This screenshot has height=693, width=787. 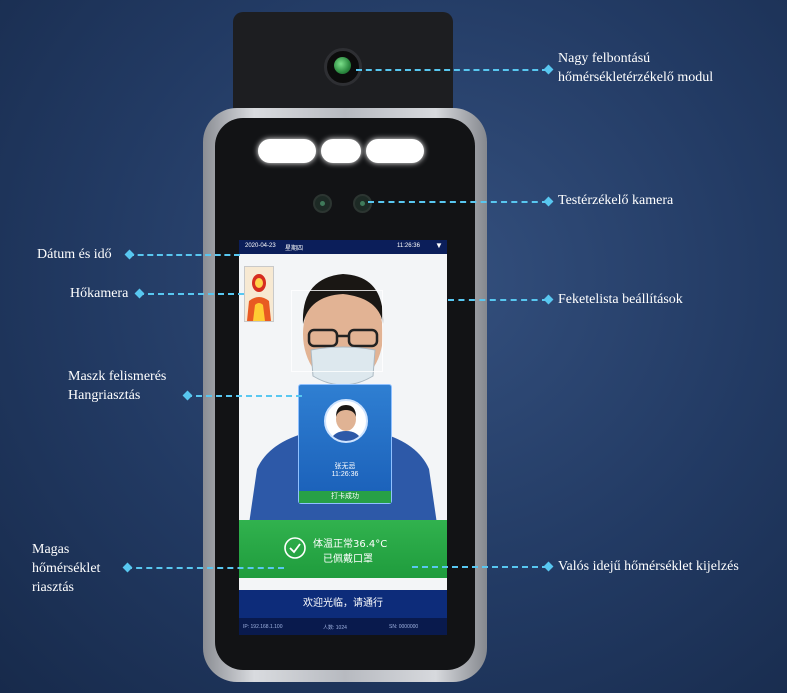 I want to click on screen-weekday: 星期四, so click(x=294, y=249).